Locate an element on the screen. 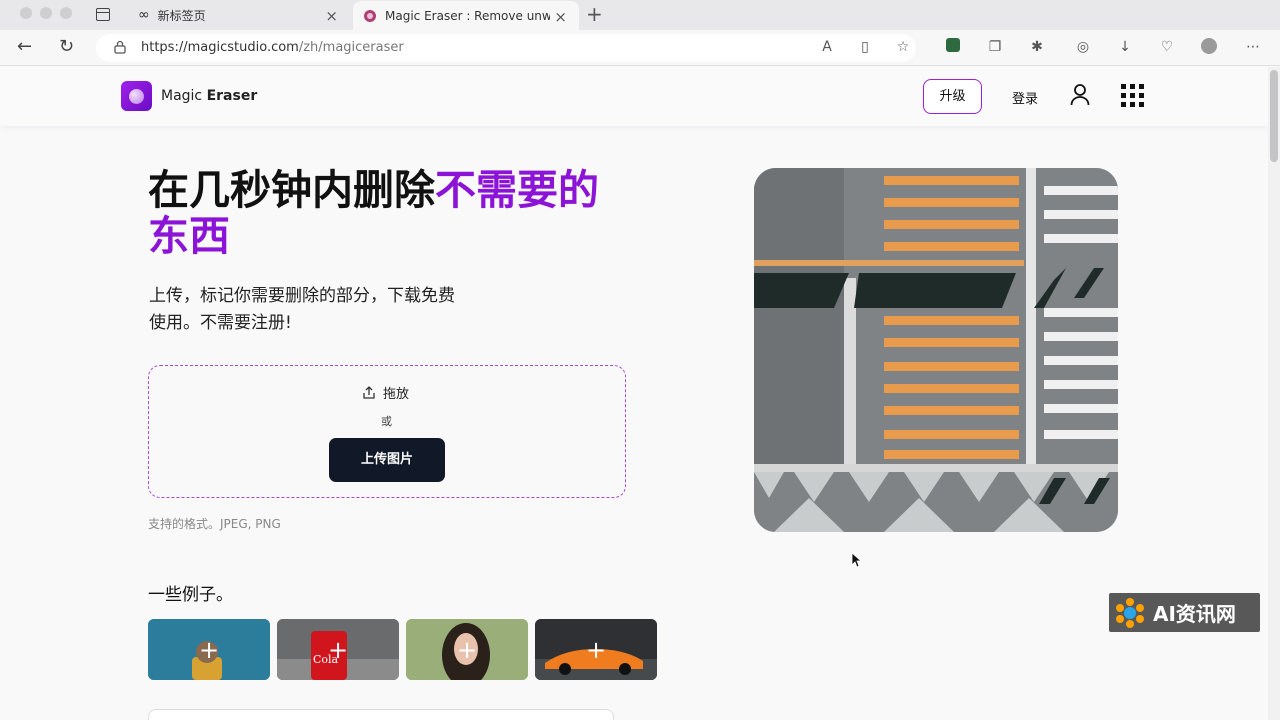 This screenshot has height=720, width=1280. url-host: https://magicstudio.com is located at coordinates (220, 47).